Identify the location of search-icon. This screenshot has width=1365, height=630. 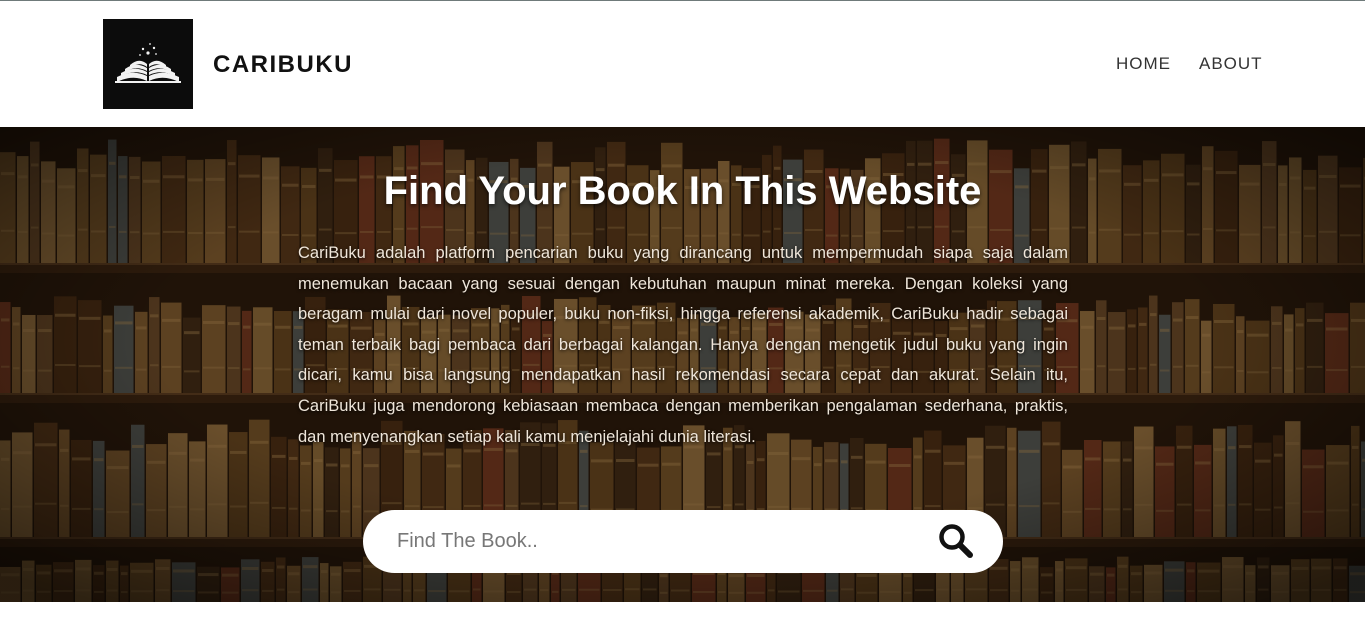
(957, 541).